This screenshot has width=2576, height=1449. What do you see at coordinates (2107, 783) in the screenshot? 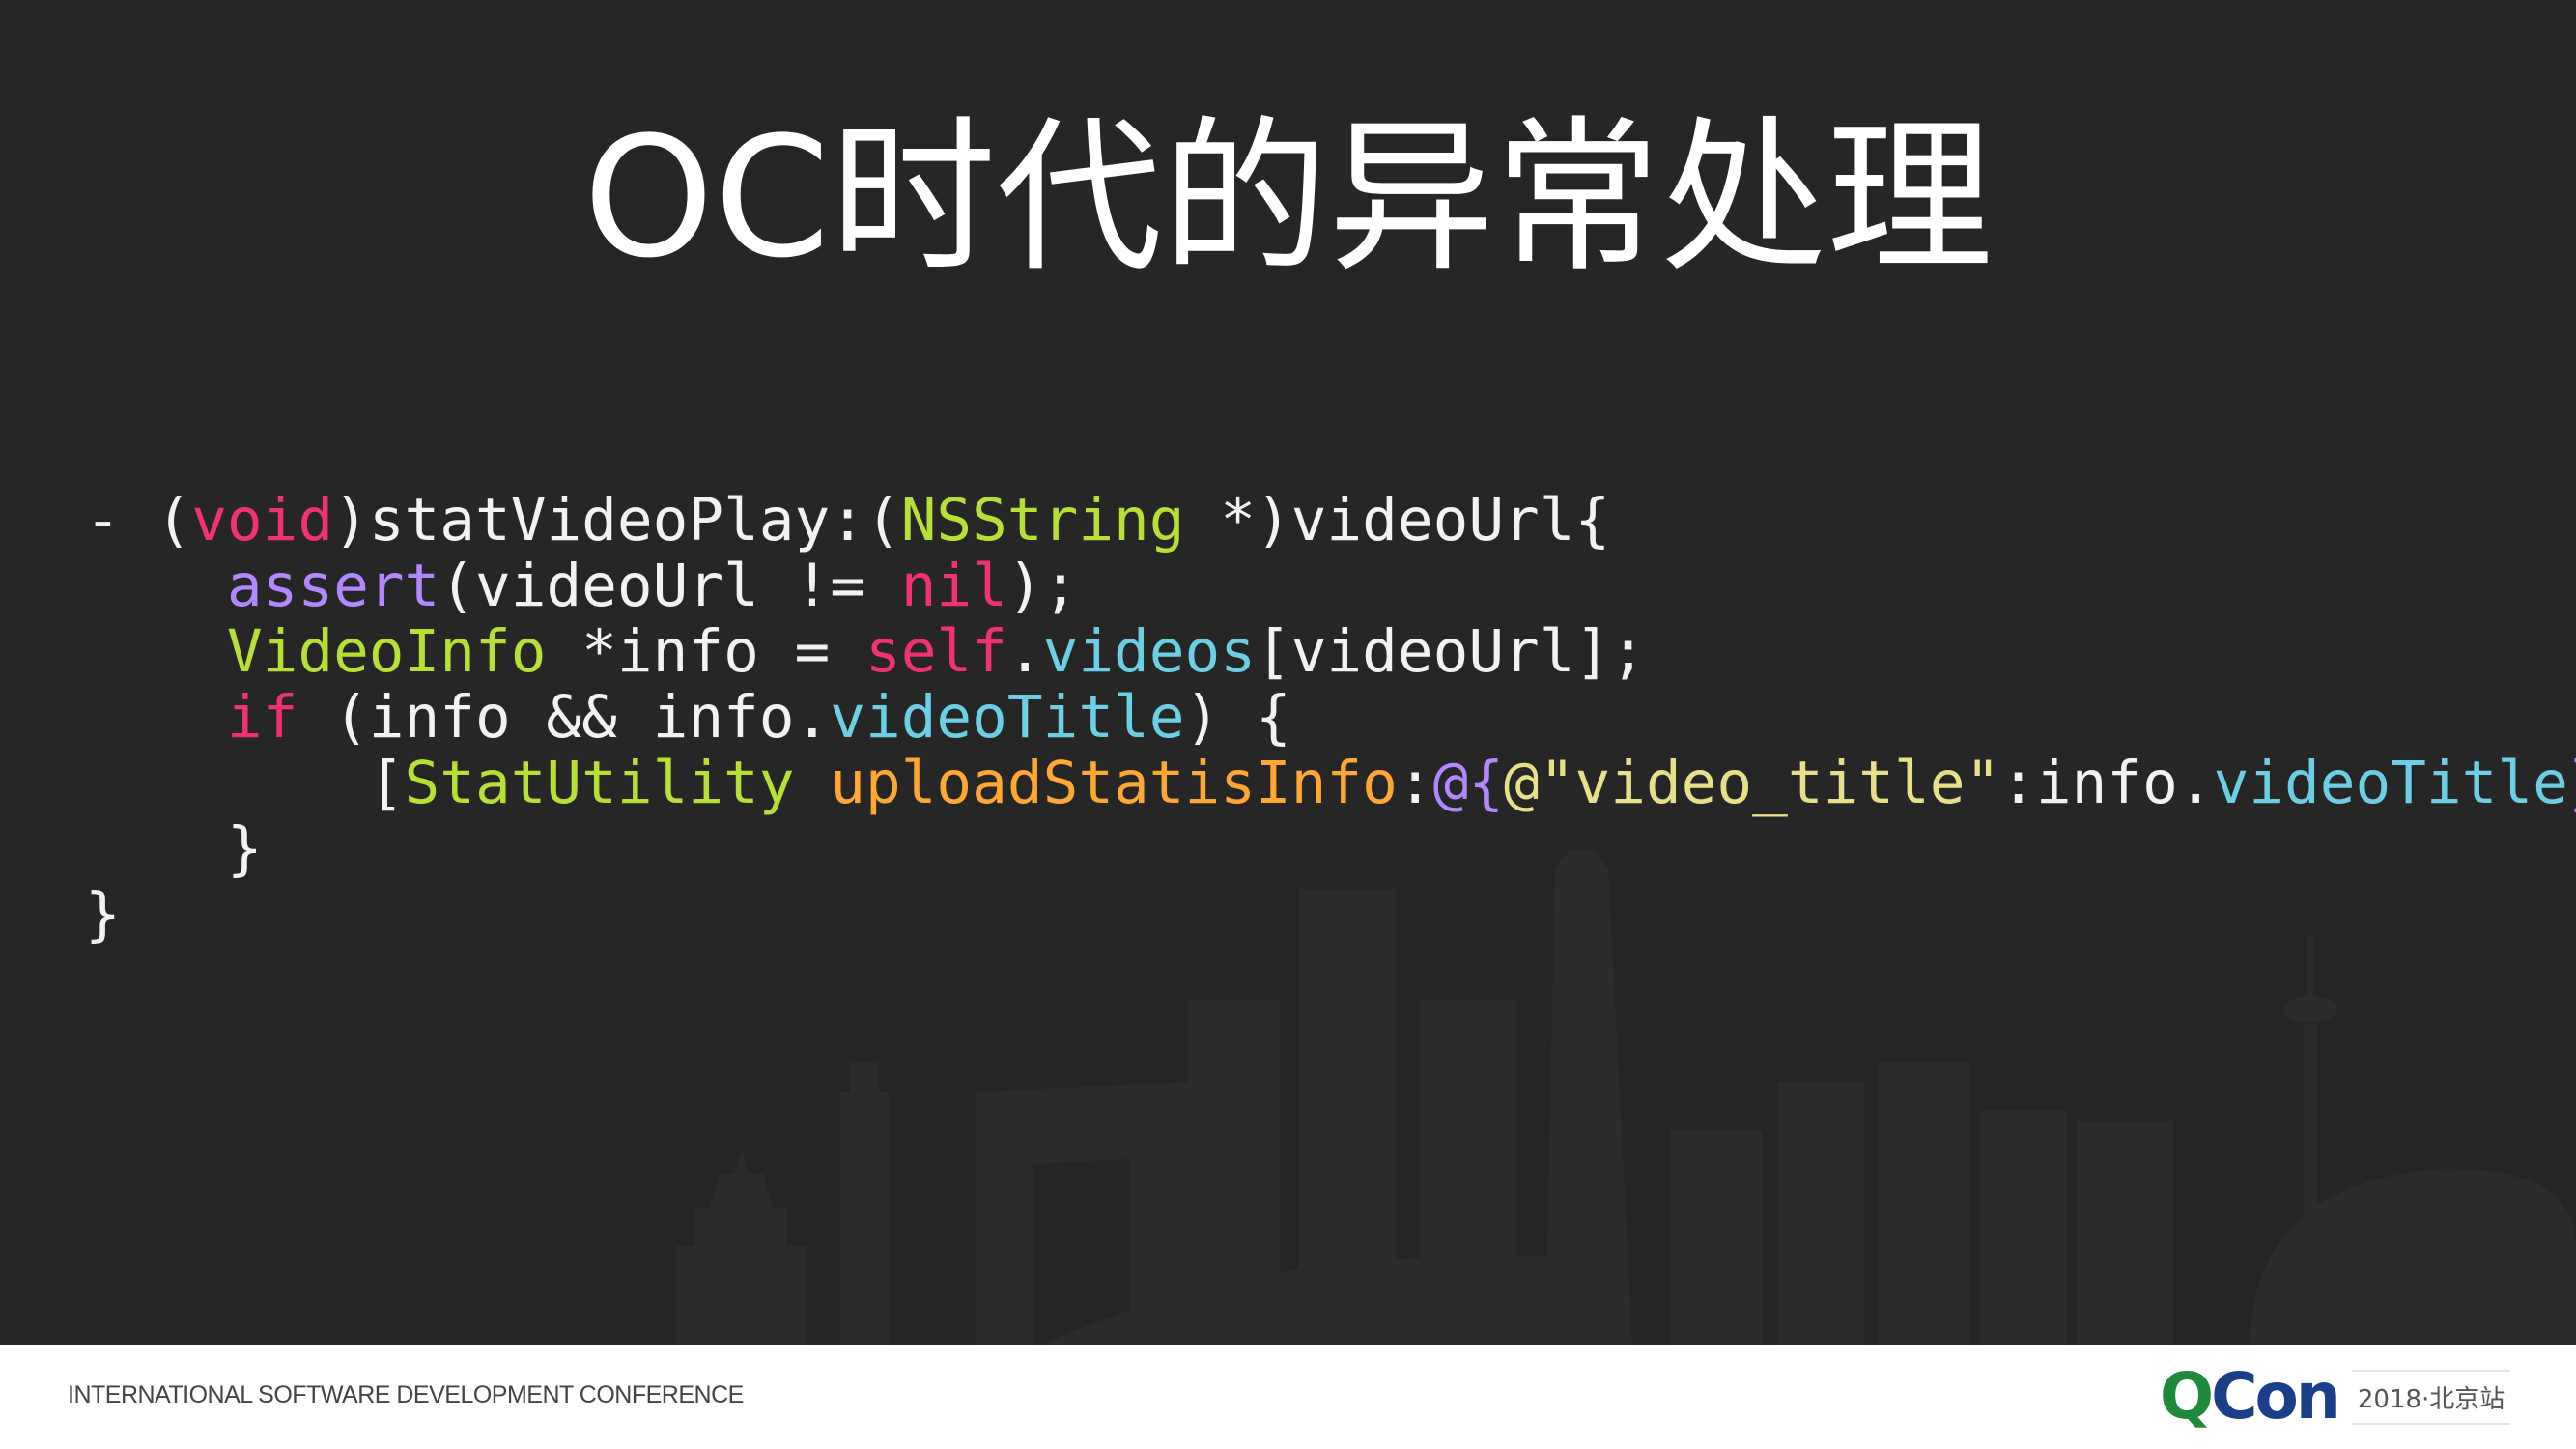
I see `code-token: :info.` at bounding box center [2107, 783].